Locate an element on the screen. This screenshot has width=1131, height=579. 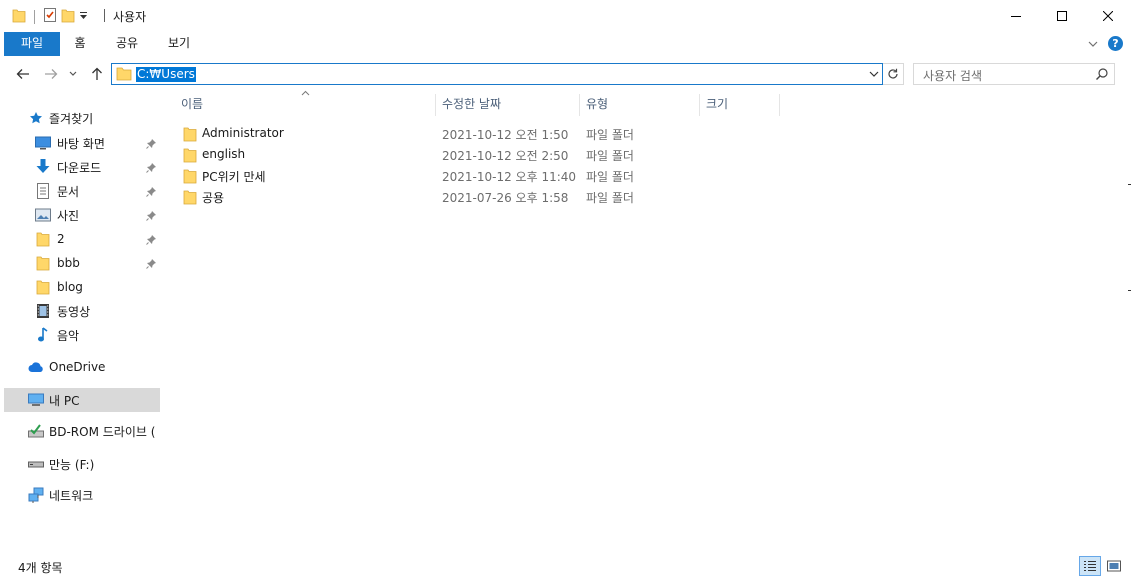
title-bar: 사용자 is located at coordinates (565, 16).